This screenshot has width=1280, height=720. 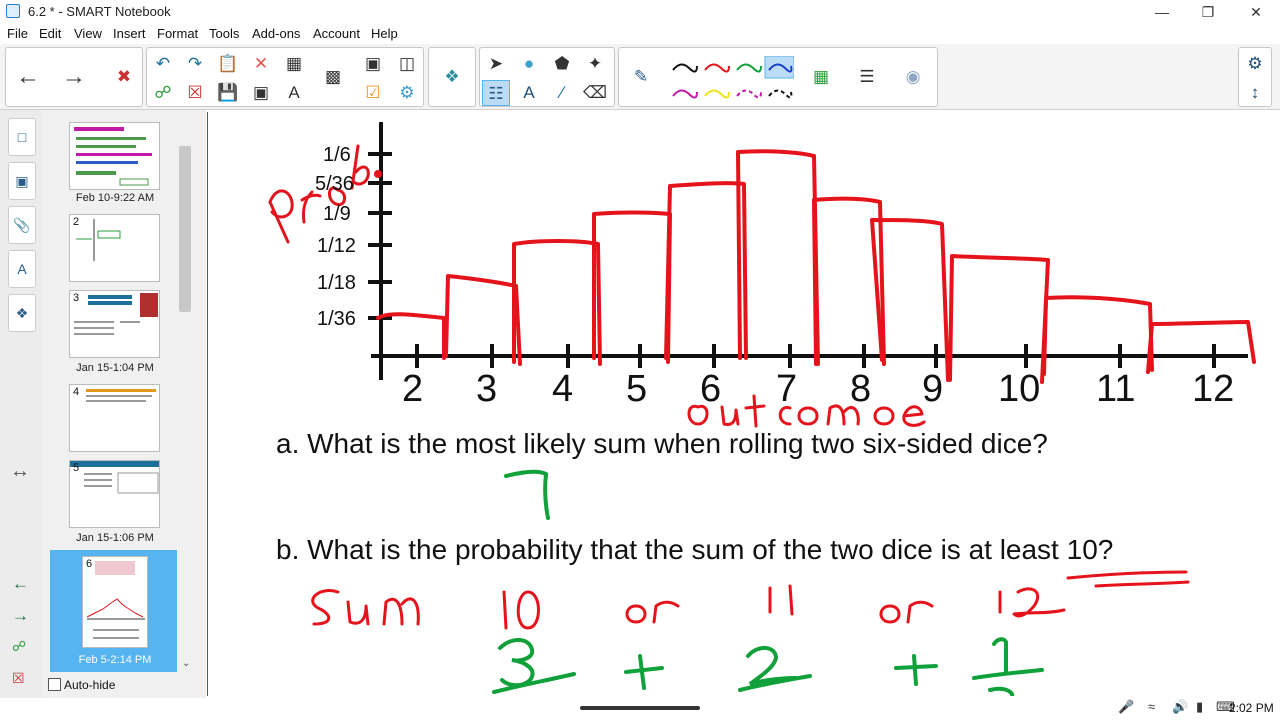 I want to click on gear-icon: ⚙, so click(x=1255, y=64).